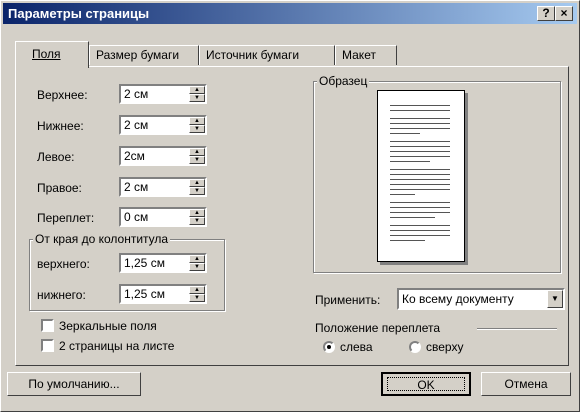  I want to click on tab-paper-source: Источник бумаги, so click(267, 55).